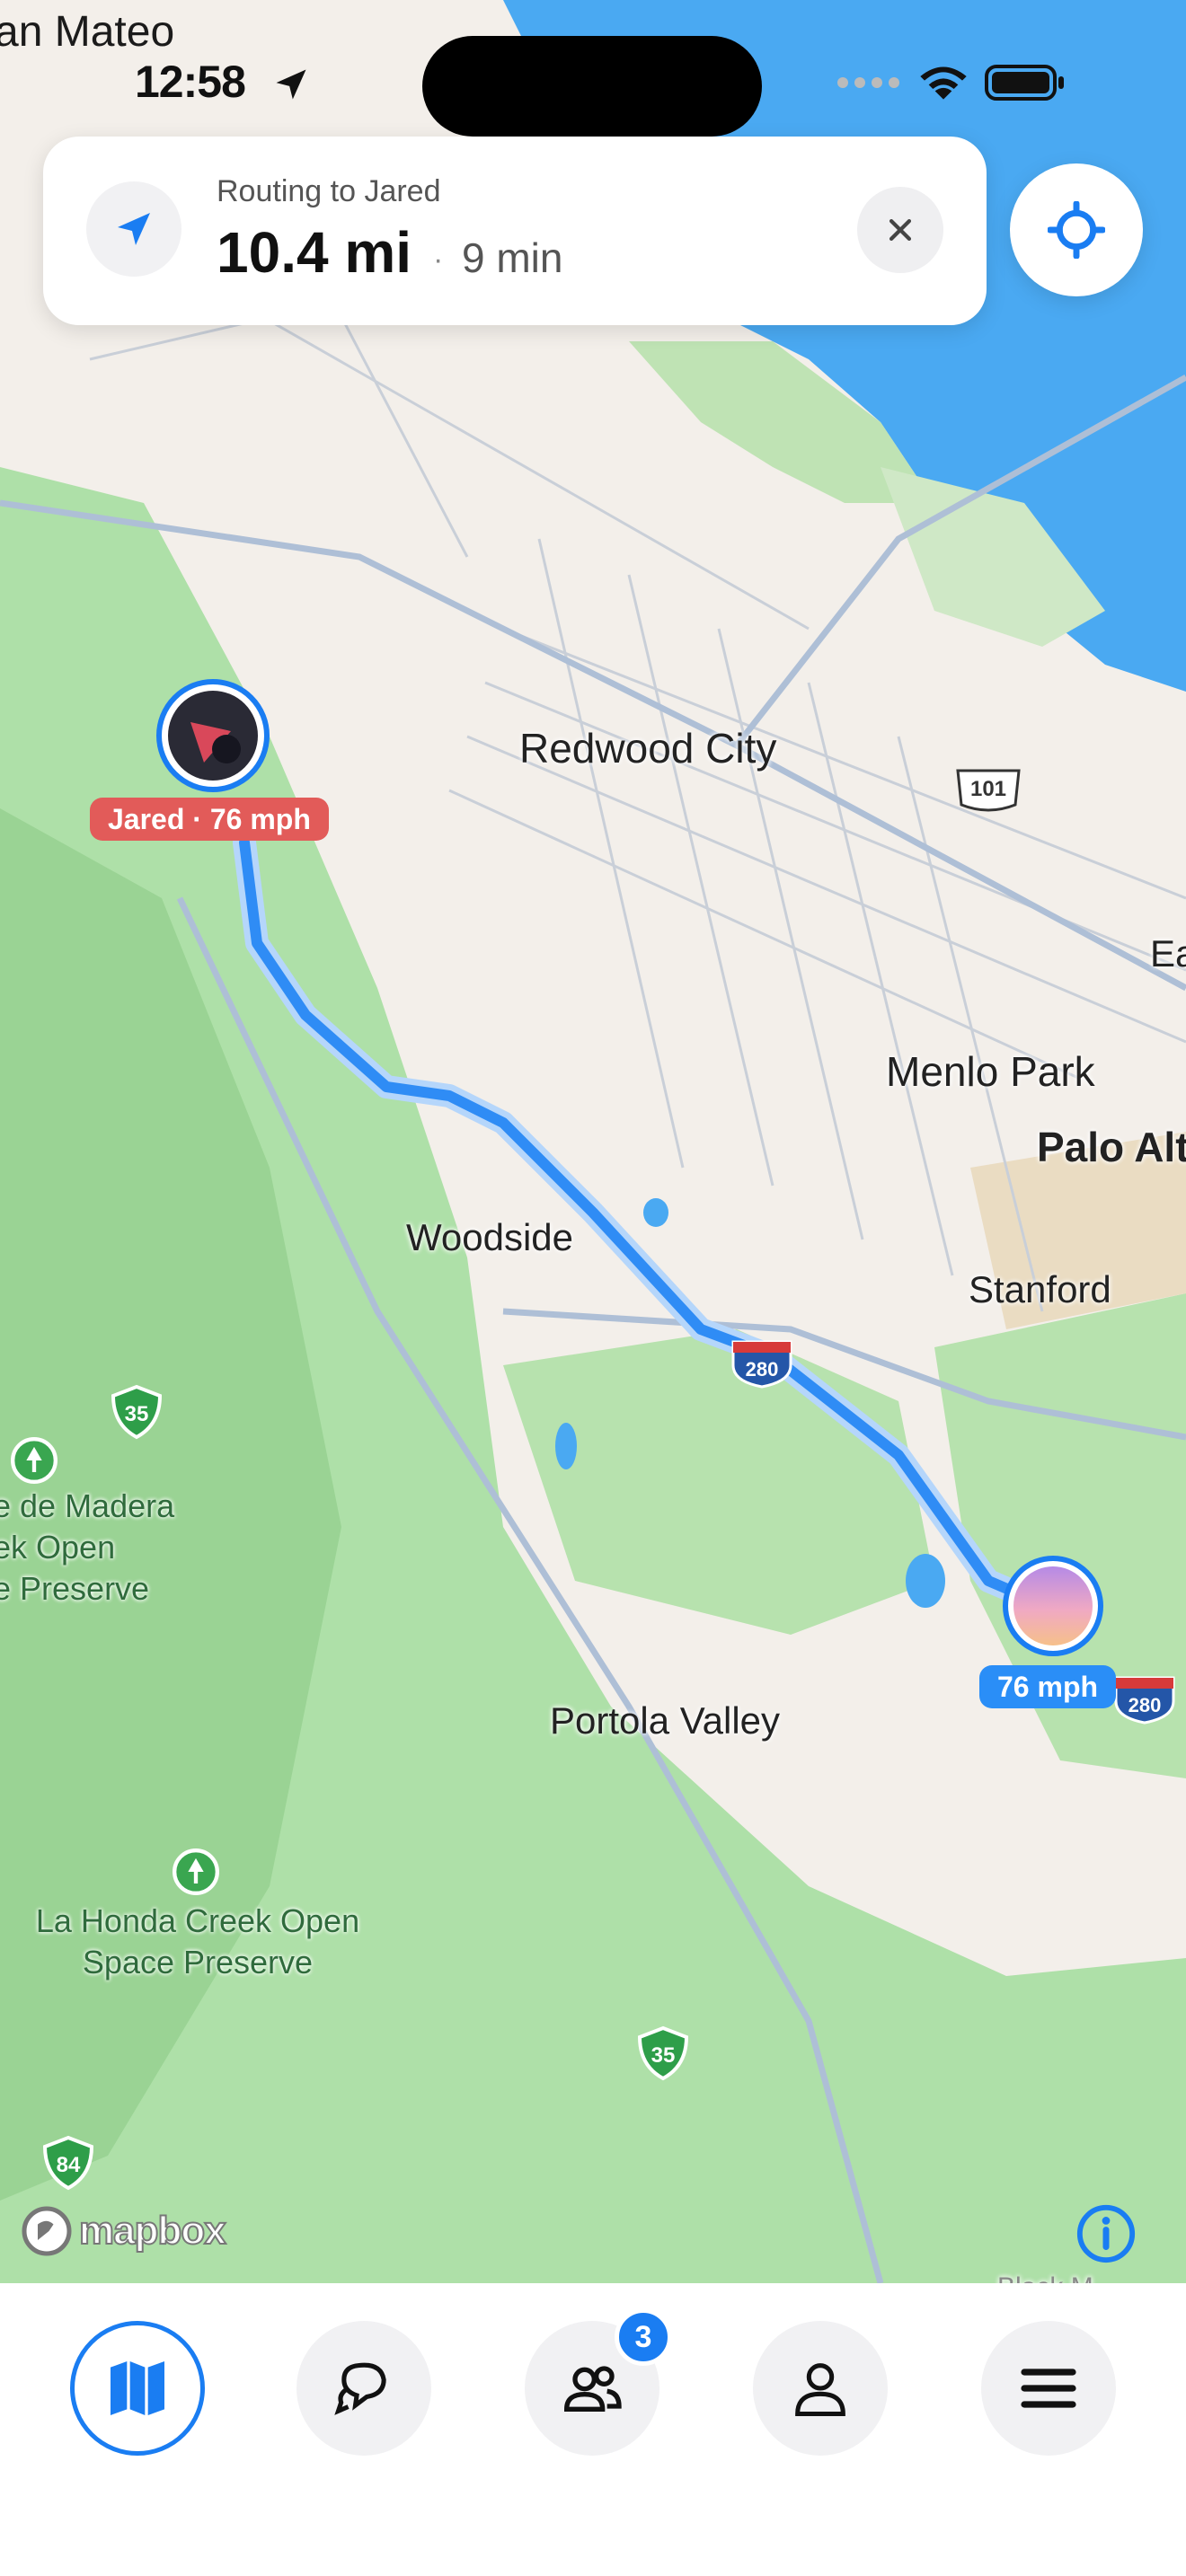 The height and width of the screenshot is (2576, 1186). Describe the element at coordinates (190, 82) in the screenshot. I see `status-time: 12:58` at that location.